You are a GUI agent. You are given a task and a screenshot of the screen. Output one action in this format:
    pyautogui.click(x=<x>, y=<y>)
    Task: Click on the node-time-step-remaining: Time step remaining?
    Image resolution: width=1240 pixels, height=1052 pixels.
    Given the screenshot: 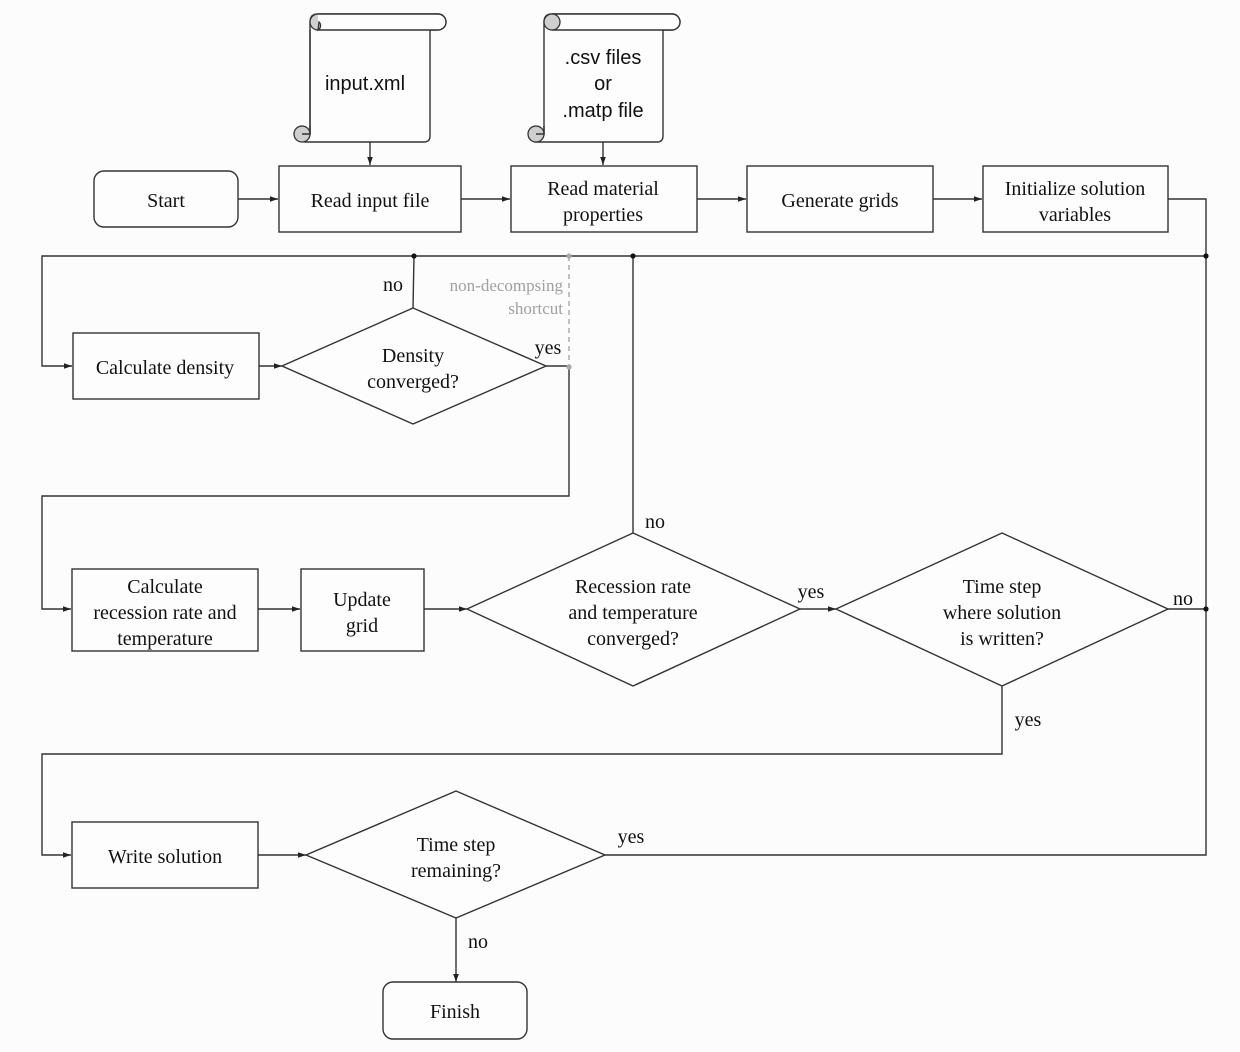 What is the action you would take?
    pyautogui.click(x=455, y=854)
    